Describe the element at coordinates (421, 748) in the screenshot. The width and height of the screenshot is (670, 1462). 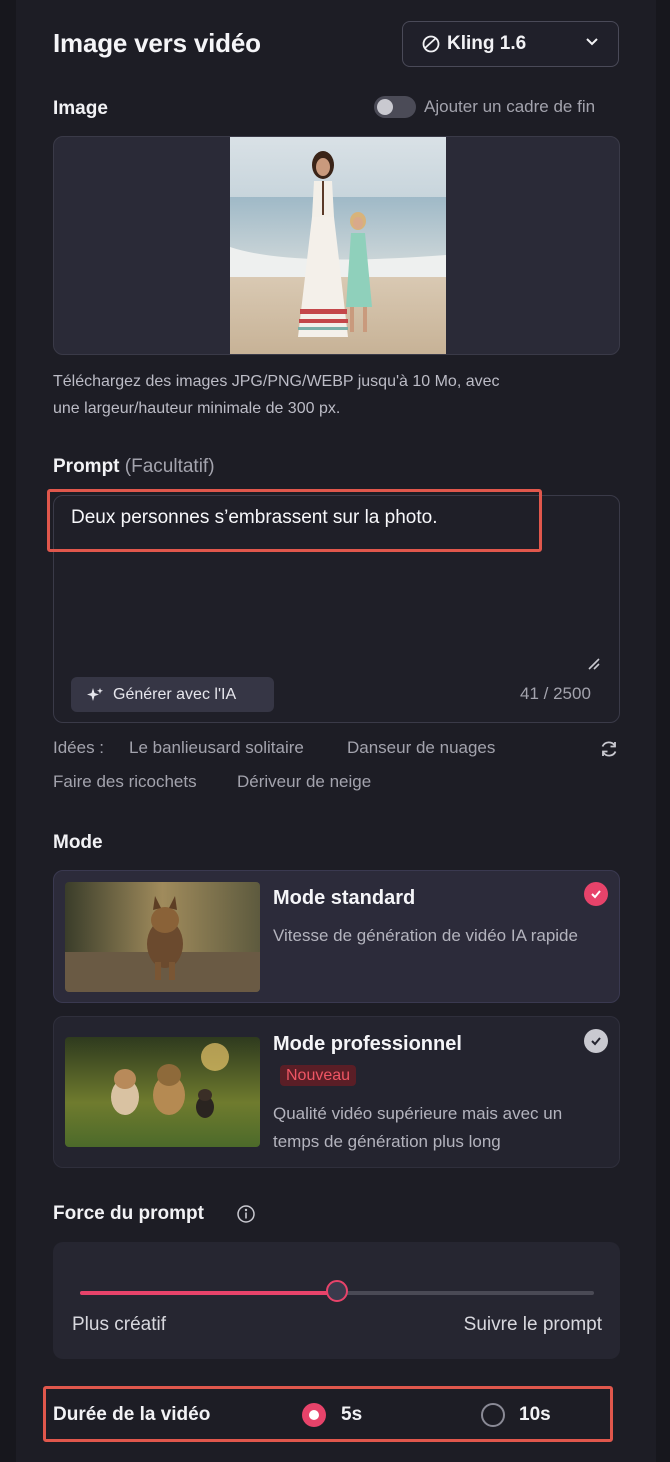
I see `idea-chip: Danseur de nuages` at that location.